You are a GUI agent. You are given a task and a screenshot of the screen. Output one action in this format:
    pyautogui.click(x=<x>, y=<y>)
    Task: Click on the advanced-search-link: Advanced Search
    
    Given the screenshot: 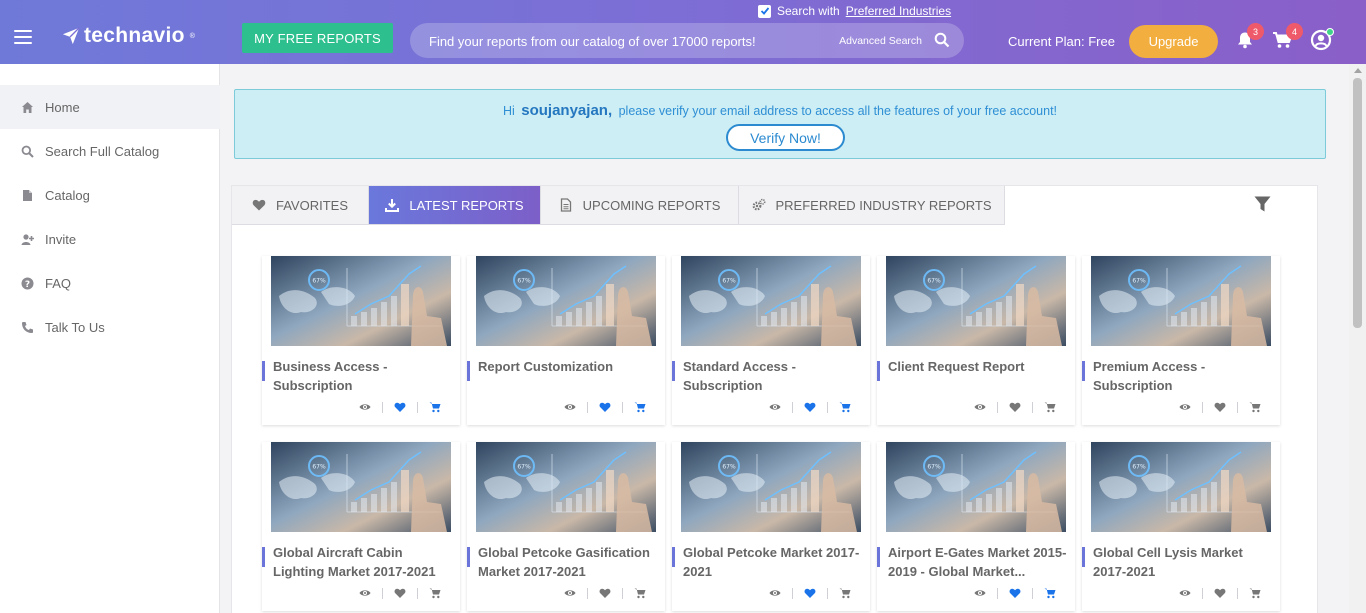 What is the action you would take?
    pyautogui.click(x=880, y=41)
    